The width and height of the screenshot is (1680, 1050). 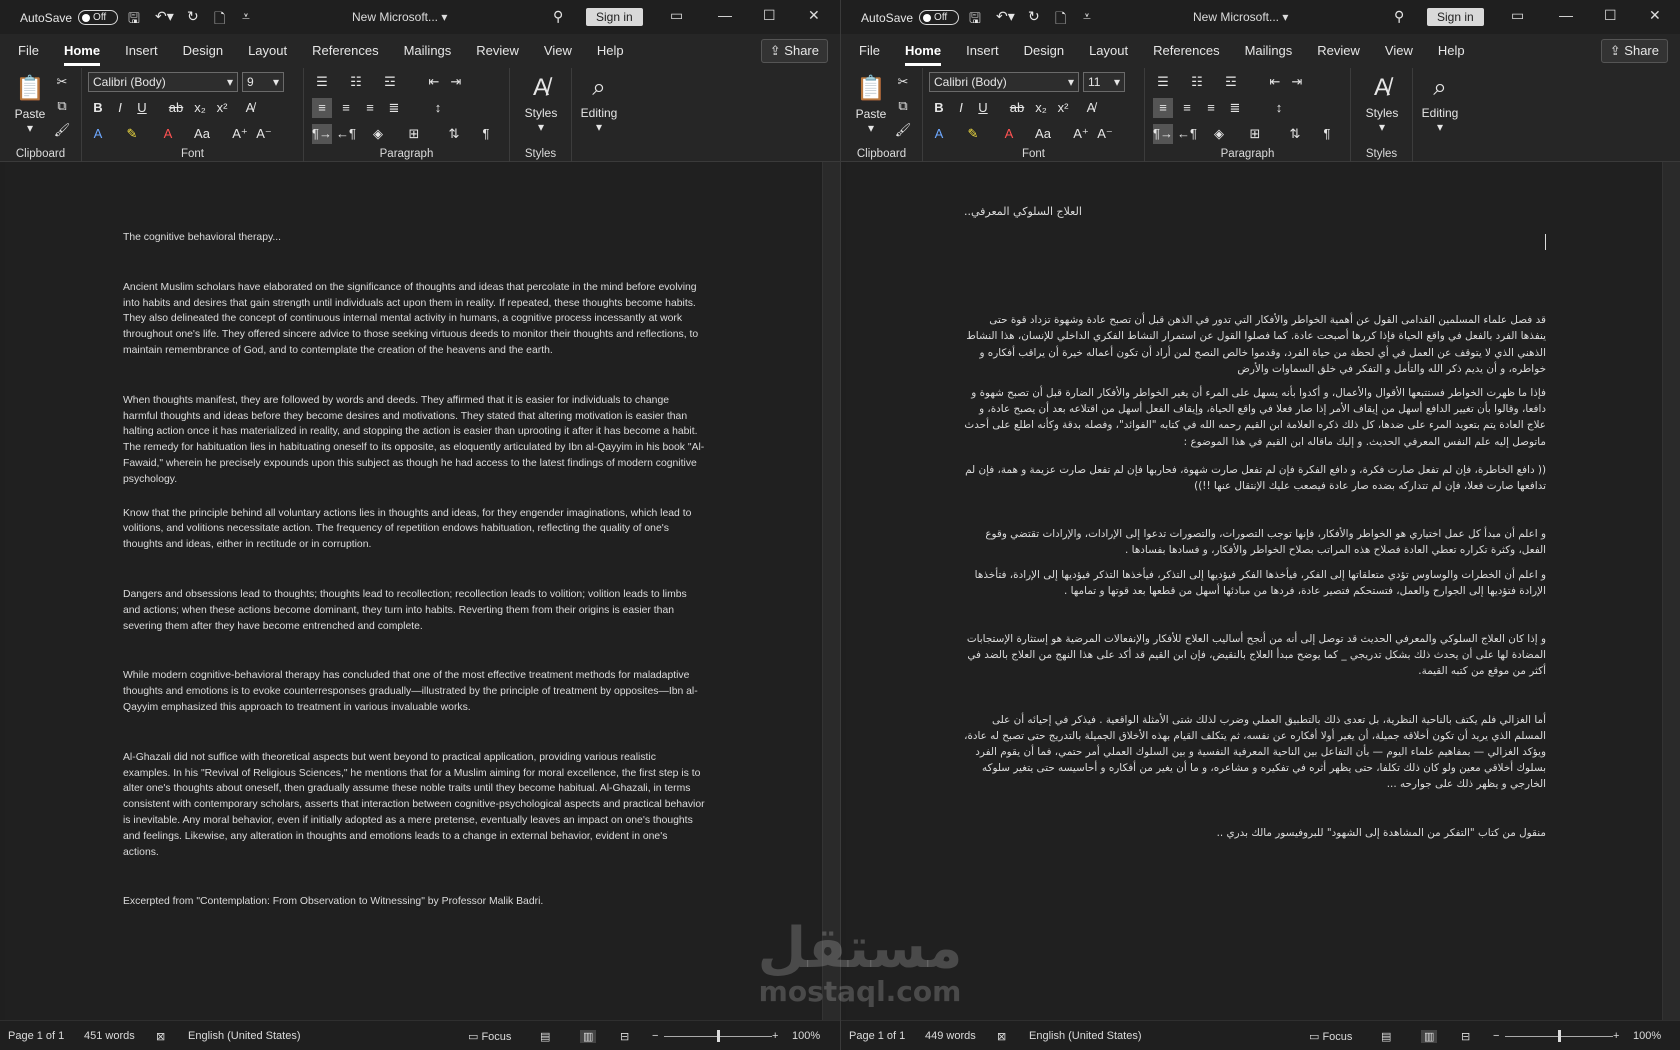 What do you see at coordinates (1108, 51) in the screenshot?
I see `tab-layout: Layout` at bounding box center [1108, 51].